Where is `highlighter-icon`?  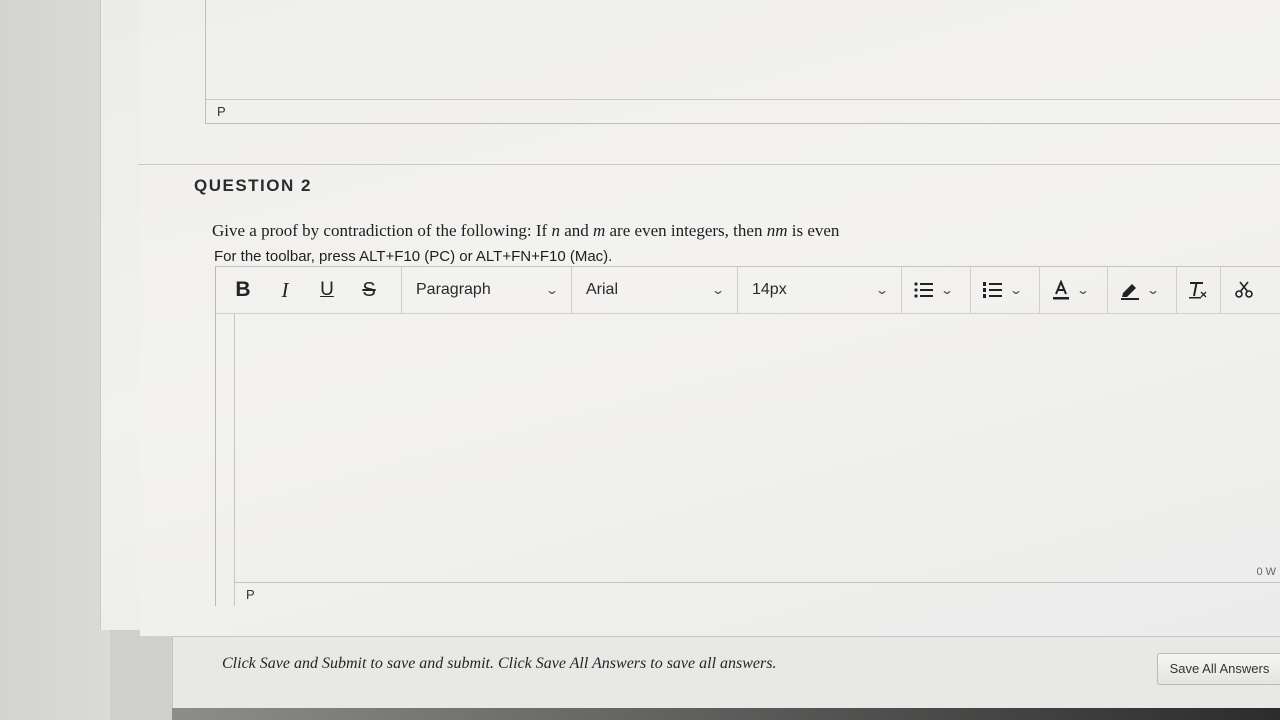 highlighter-icon is located at coordinates (1130, 292).